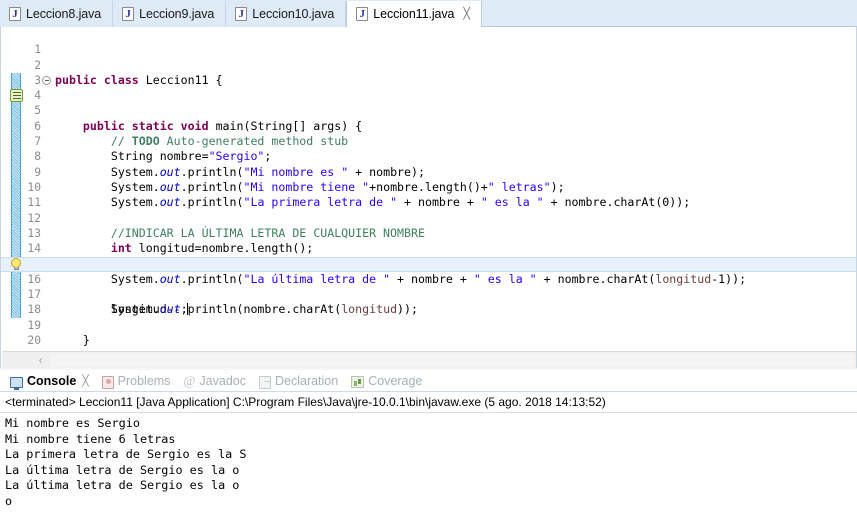  Describe the element at coordinates (16, 268) in the screenshot. I see `lightbulb-base` at that location.